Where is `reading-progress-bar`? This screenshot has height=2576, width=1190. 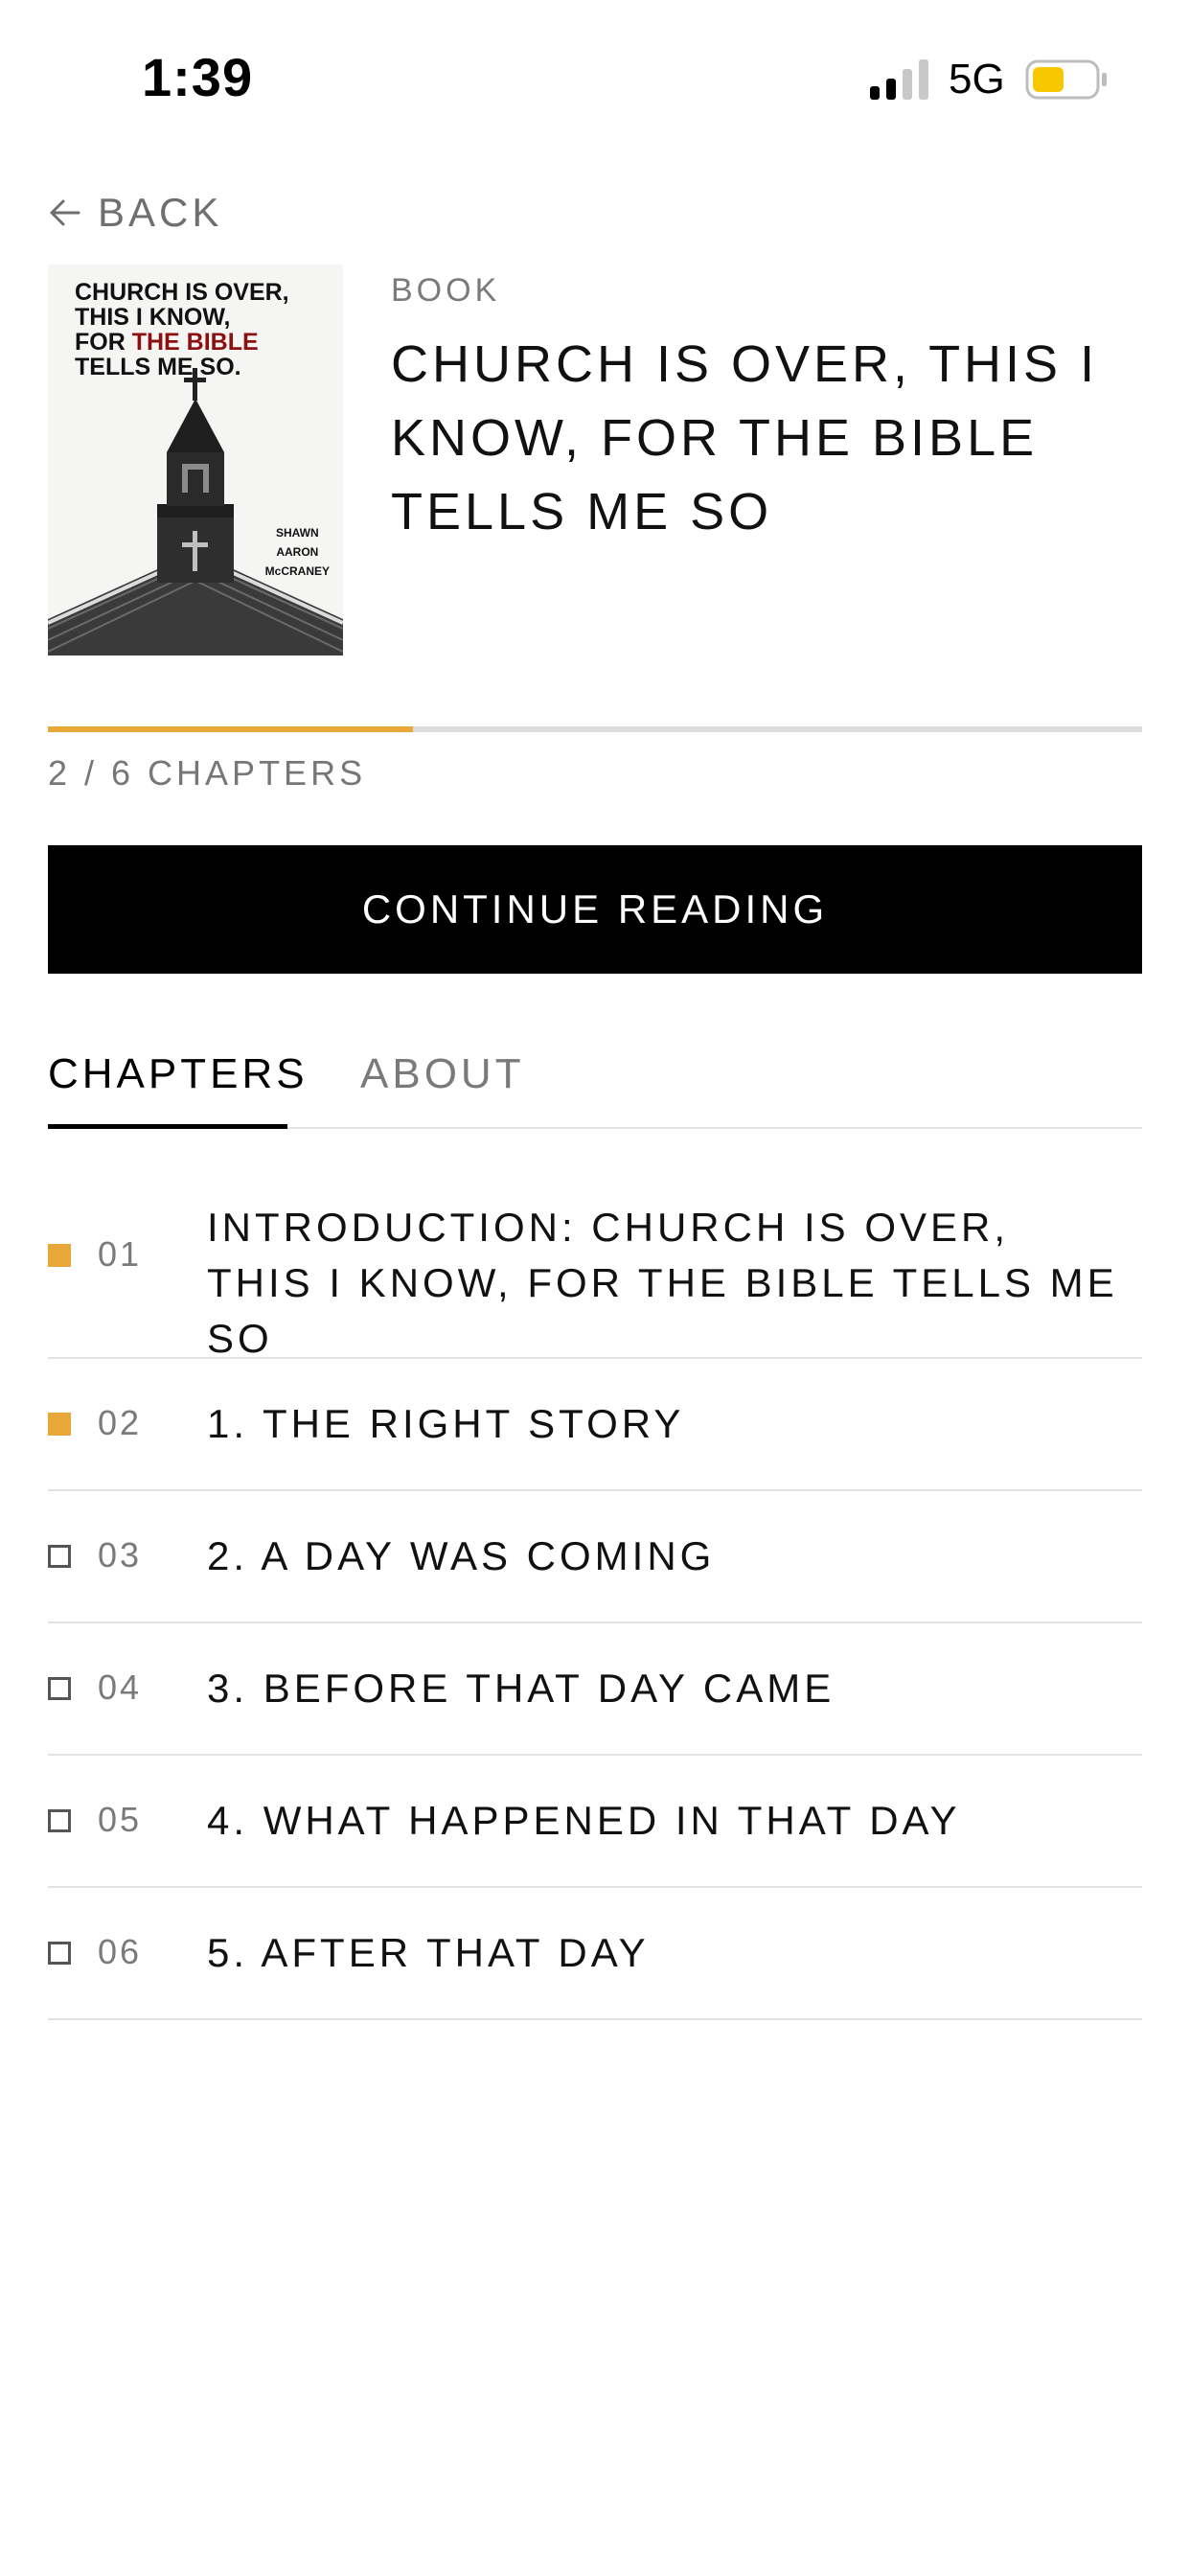 reading-progress-bar is located at coordinates (595, 729).